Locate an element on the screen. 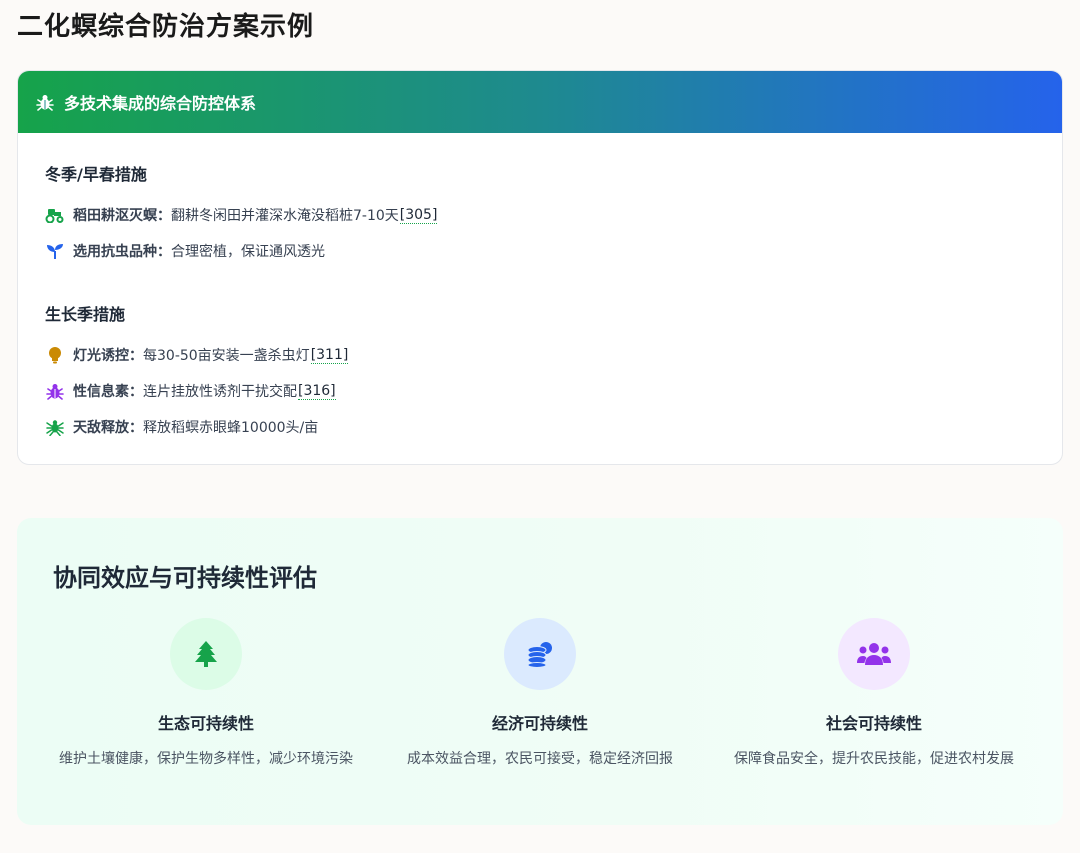 Image resolution: width=1080 pixels, height=853 pixels. list-item-resistant-variety: 选用抗虫品种： 合理密植，保证通风透光 is located at coordinates (185, 251).